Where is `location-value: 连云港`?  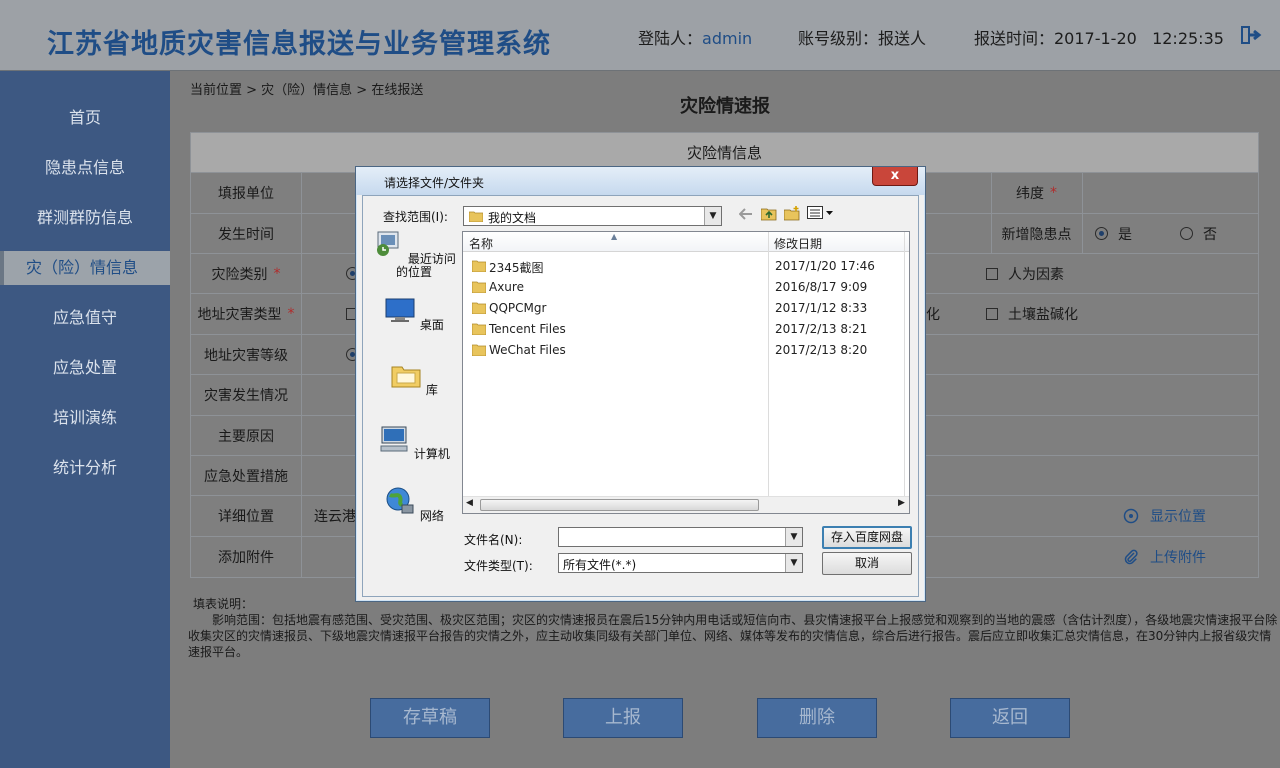 location-value: 连云港 is located at coordinates (335, 516).